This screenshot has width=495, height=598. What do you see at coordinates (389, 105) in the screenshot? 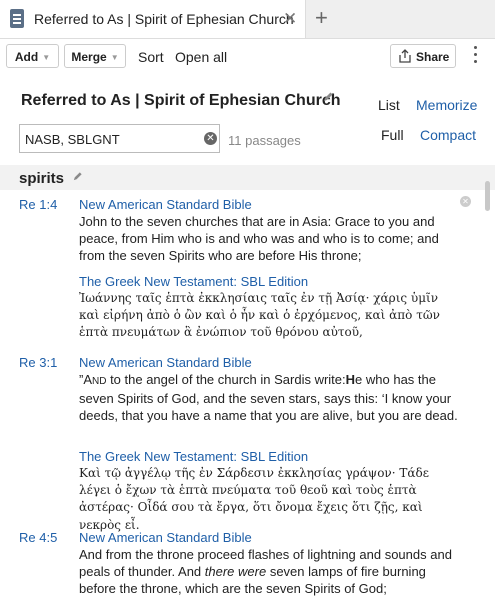
I see `view-list-option: List` at bounding box center [389, 105].